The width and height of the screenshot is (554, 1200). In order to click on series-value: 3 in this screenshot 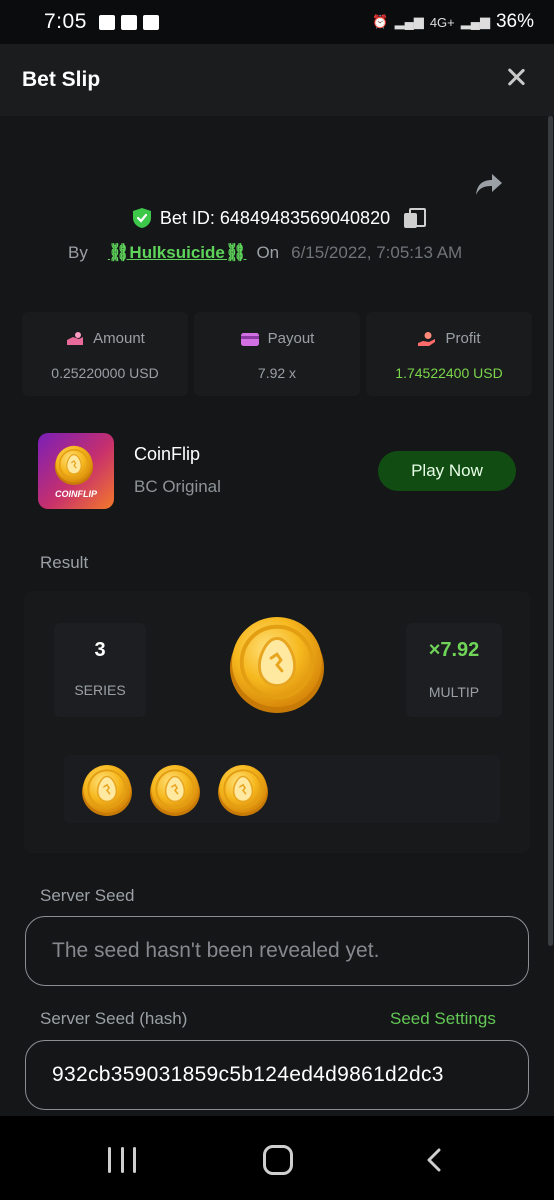, I will do `click(100, 650)`.